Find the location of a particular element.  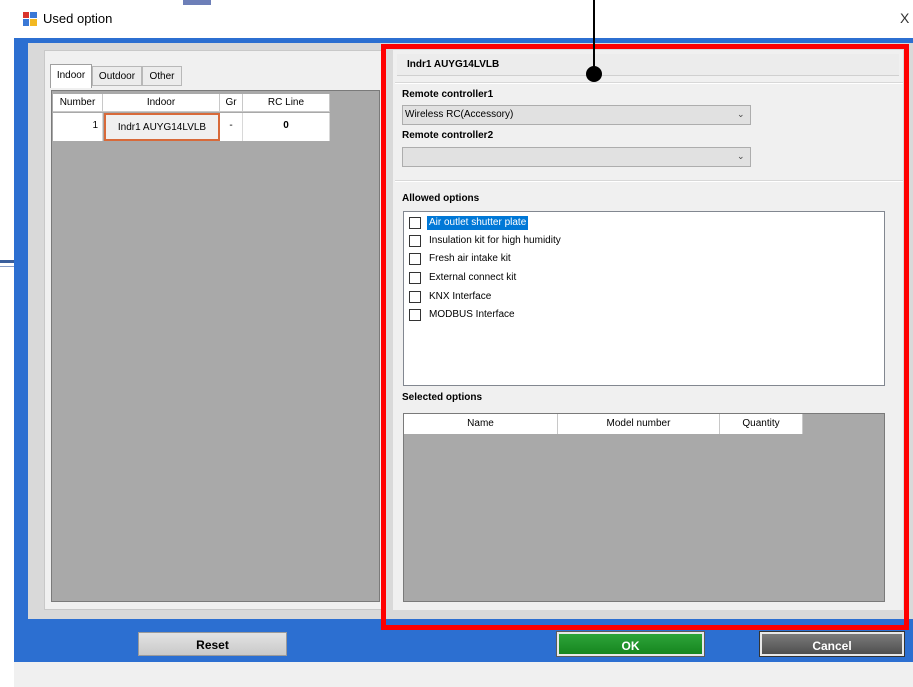

tab-outdoor: Outdoor is located at coordinates (117, 76).